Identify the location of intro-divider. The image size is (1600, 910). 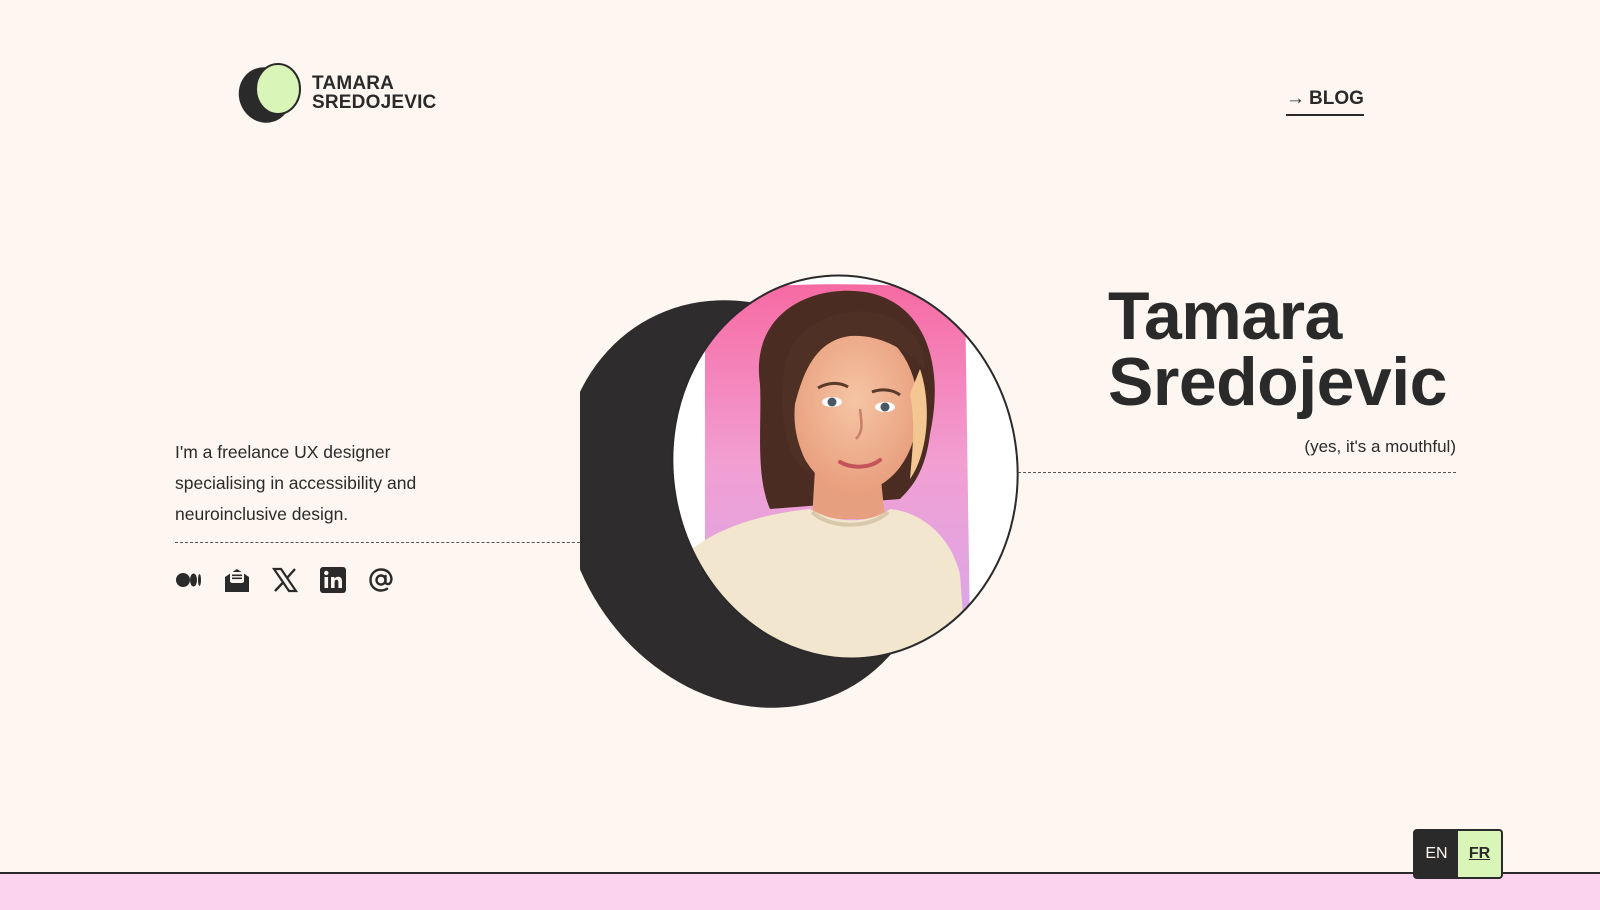
(387, 542).